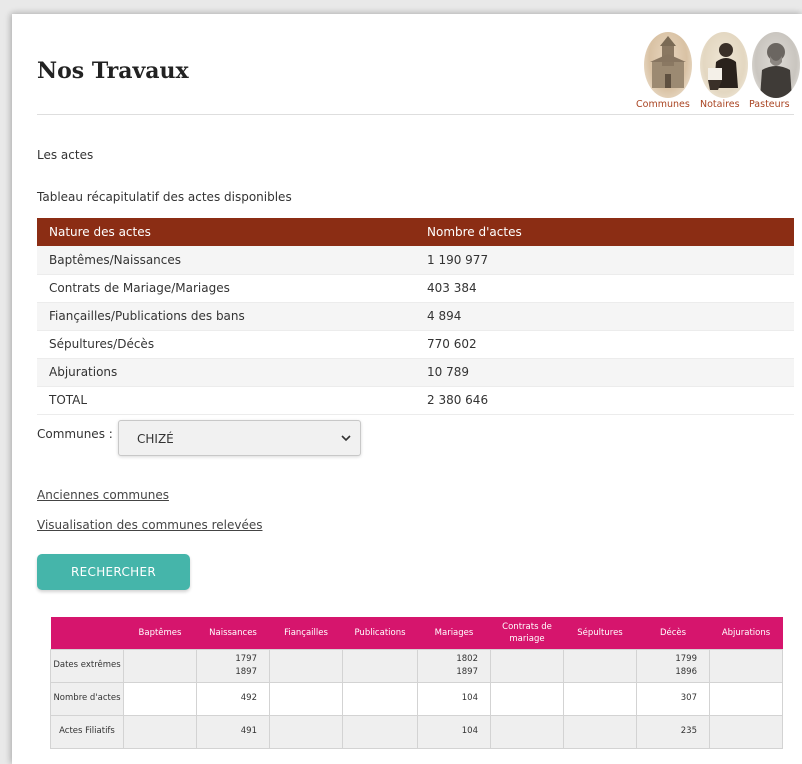 The height and width of the screenshot is (764, 802). What do you see at coordinates (113, 71) in the screenshot?
I see `page-title: Nos Travaux` at bounding box center [113, 71].